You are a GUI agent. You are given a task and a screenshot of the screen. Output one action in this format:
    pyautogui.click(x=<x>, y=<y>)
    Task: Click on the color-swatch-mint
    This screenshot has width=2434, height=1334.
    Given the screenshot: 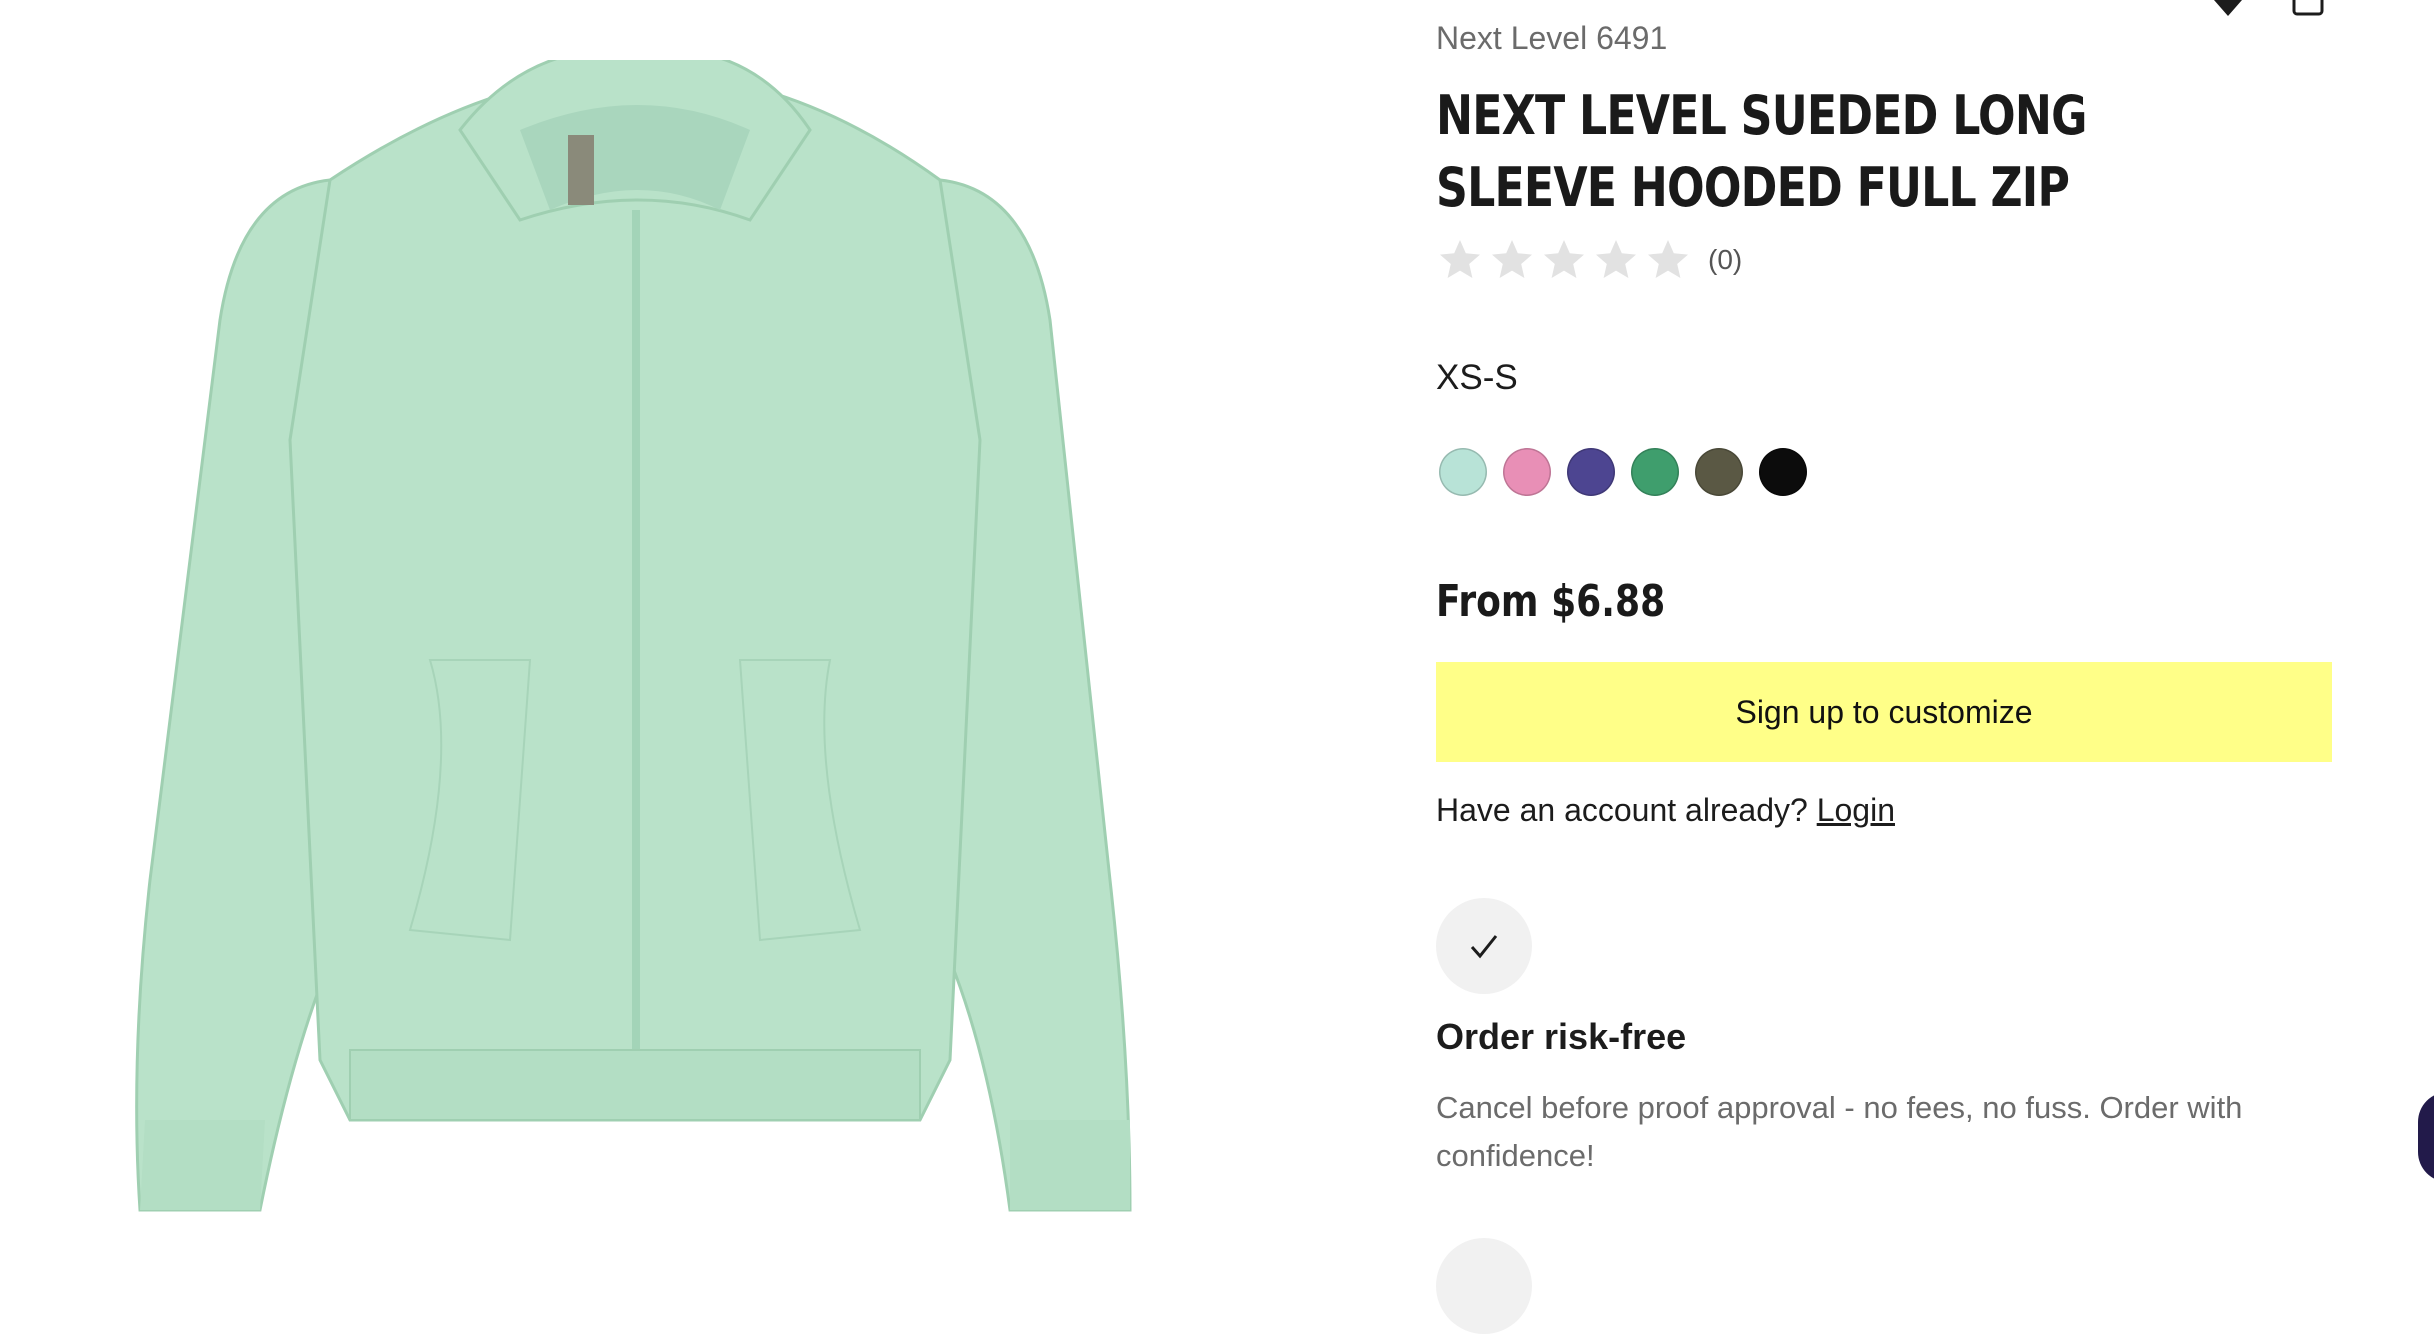 What is the action you would take?
    pyautogui.click(x=1463, y=472)
    